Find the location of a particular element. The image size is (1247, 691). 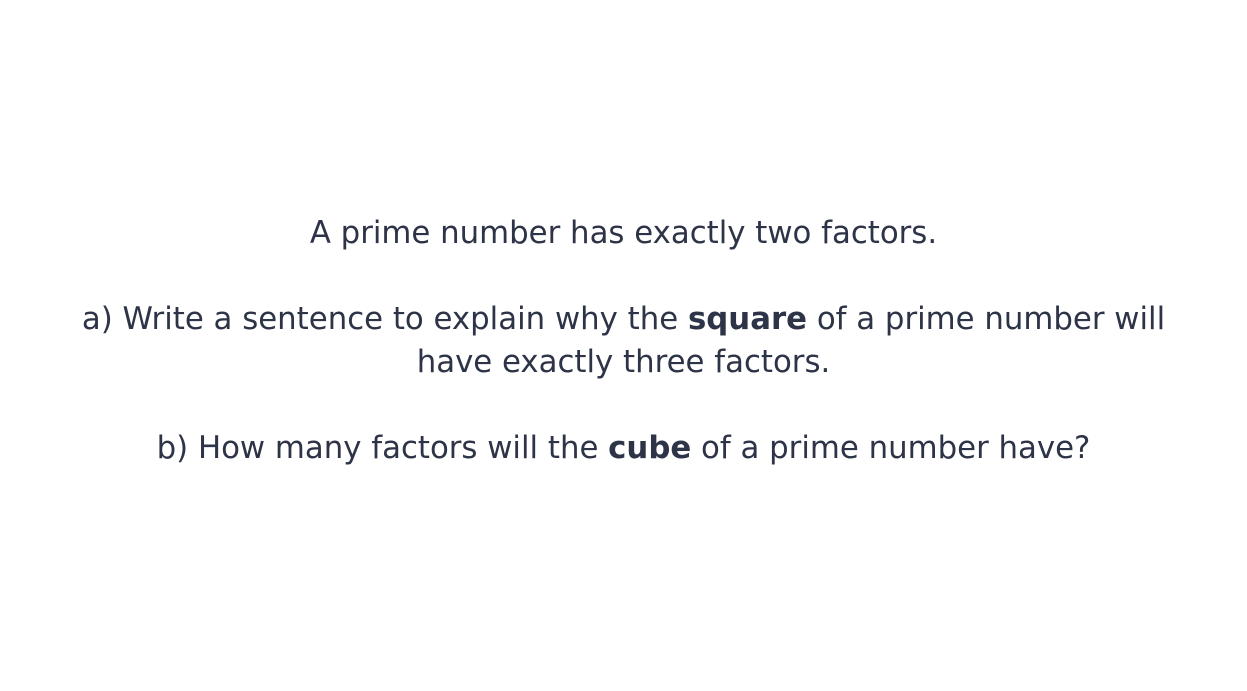

question-a-emphasis: square is located at coordinates (747, 319).